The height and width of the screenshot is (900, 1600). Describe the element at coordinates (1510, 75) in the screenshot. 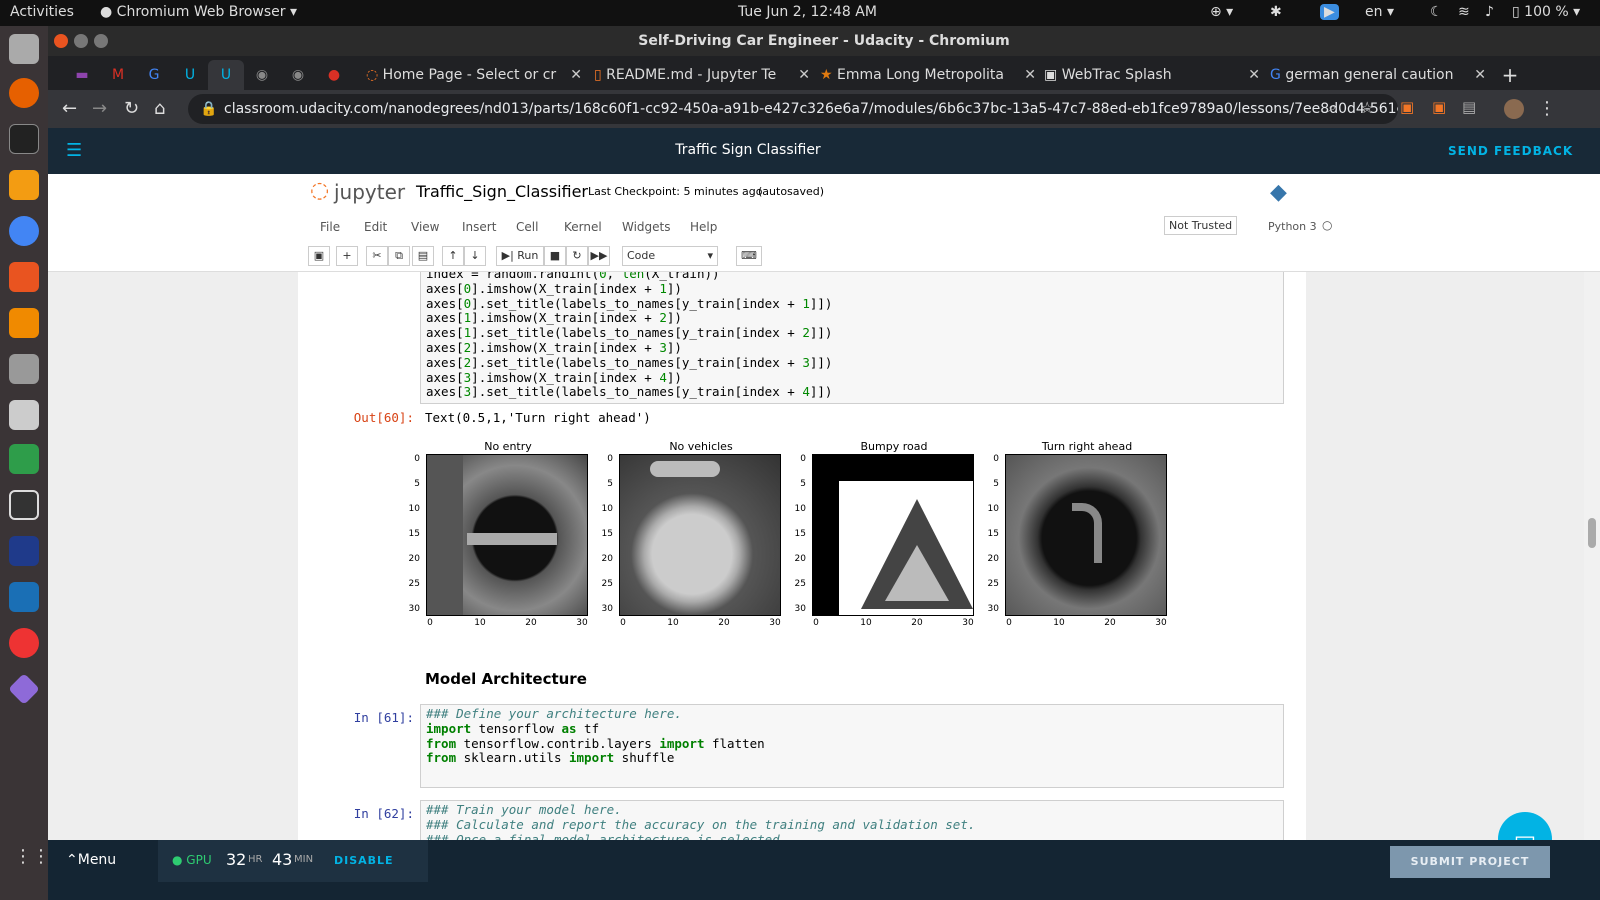

I see `new-tab-button: +` at that location.